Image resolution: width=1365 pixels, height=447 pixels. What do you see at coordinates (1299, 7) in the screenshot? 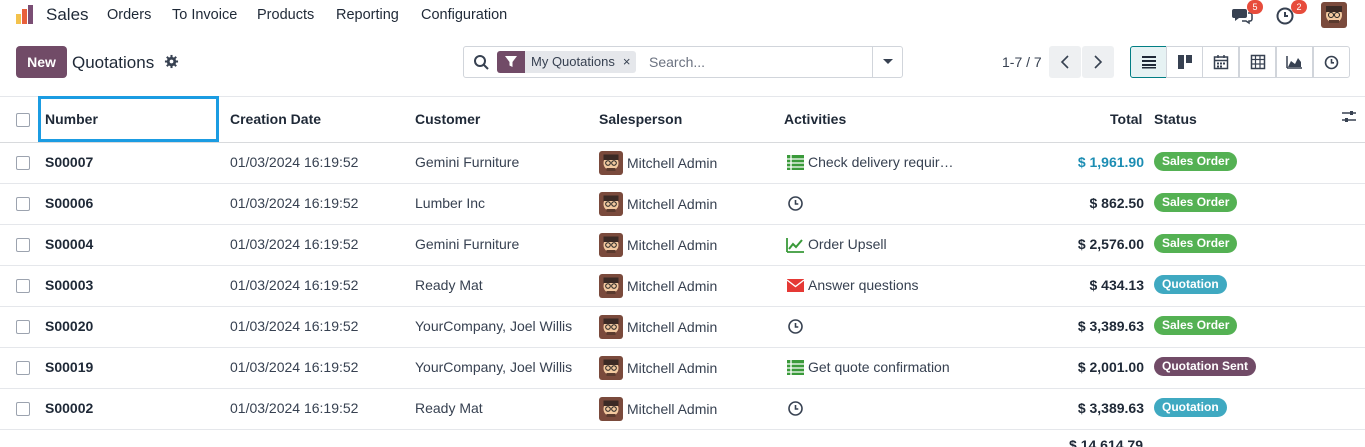
I see `activities-badge: 2` at bounding box center [1299, 7].